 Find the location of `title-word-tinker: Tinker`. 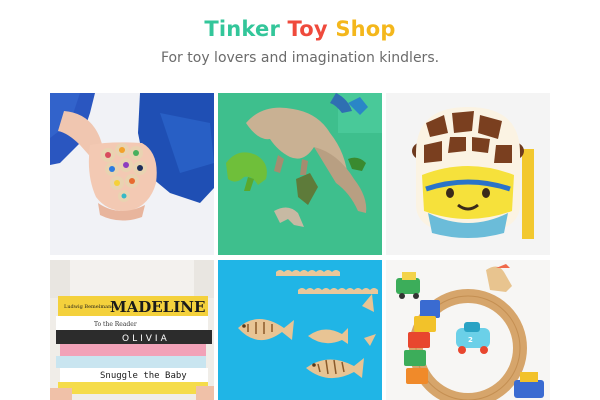

title-word-tinker: Tinker is located at coordinates (242, 29).